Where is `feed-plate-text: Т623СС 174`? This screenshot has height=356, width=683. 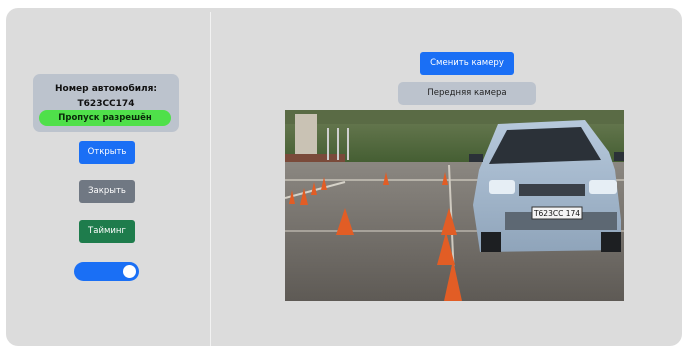 feed-plate-text: Т623СС 174 is located at coordinates (556, 213).